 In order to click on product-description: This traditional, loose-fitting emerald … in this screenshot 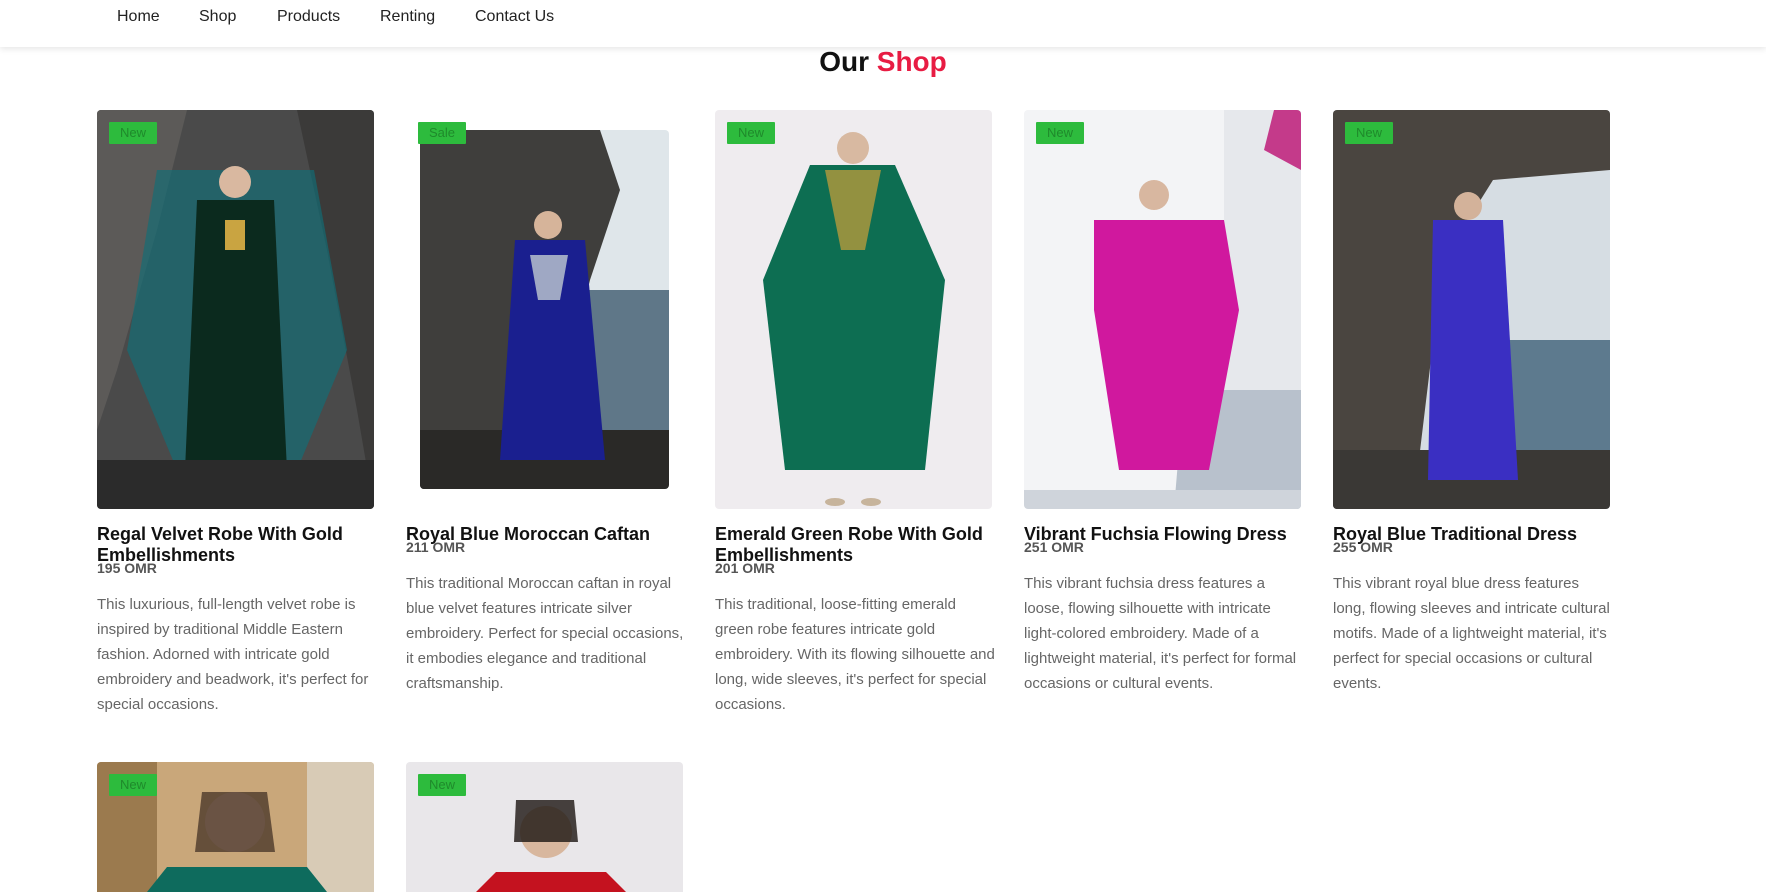, I will do `click(855, 654)`.